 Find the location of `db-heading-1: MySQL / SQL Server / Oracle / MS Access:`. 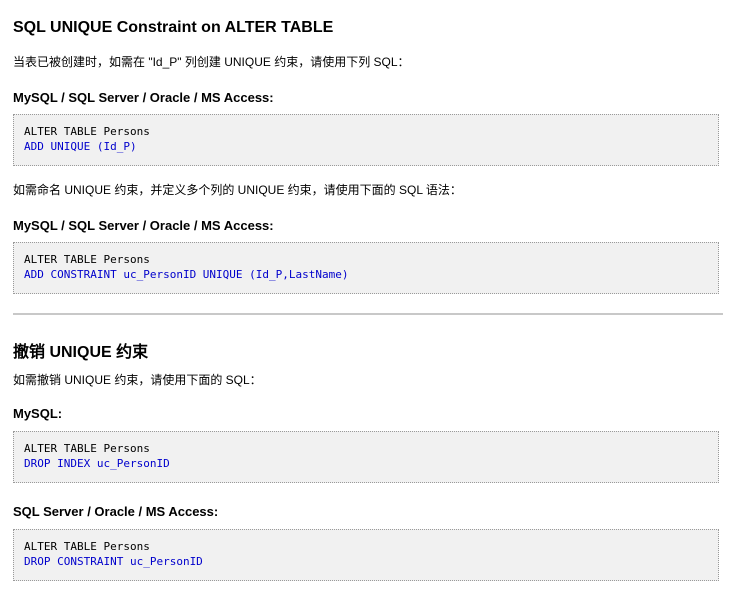

db-heading-1: MySQL / SQL Server / Oracle / MS Access: is located at coordinates (143, 97).